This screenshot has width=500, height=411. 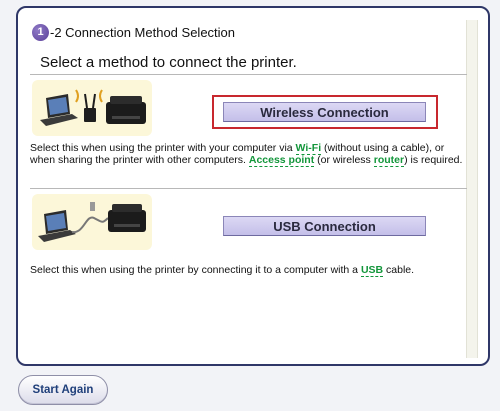 I want to click on scrollbar-track, so click(x=472, y=189).